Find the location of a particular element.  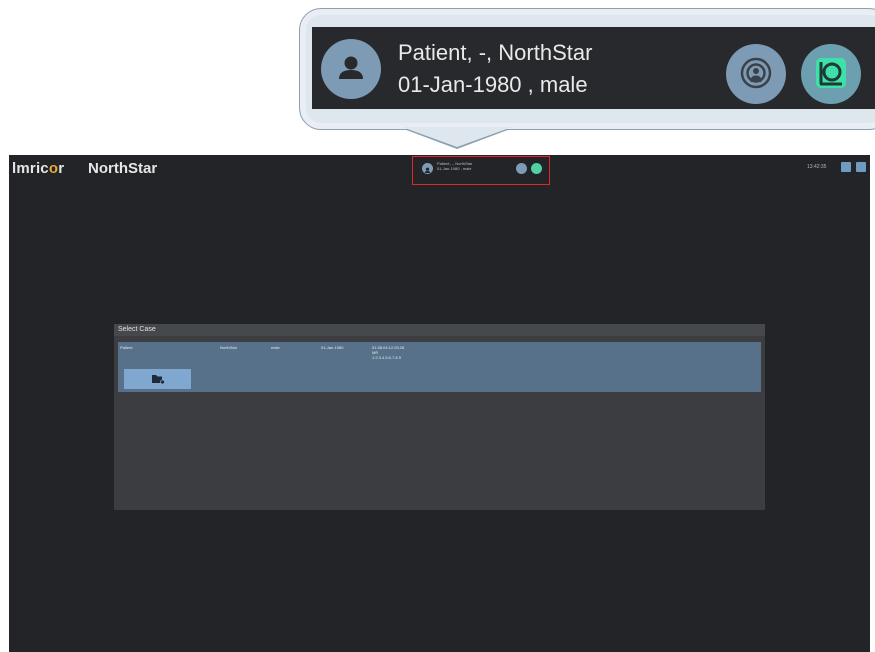

callout-pointer is located at coordinates (457, 137).